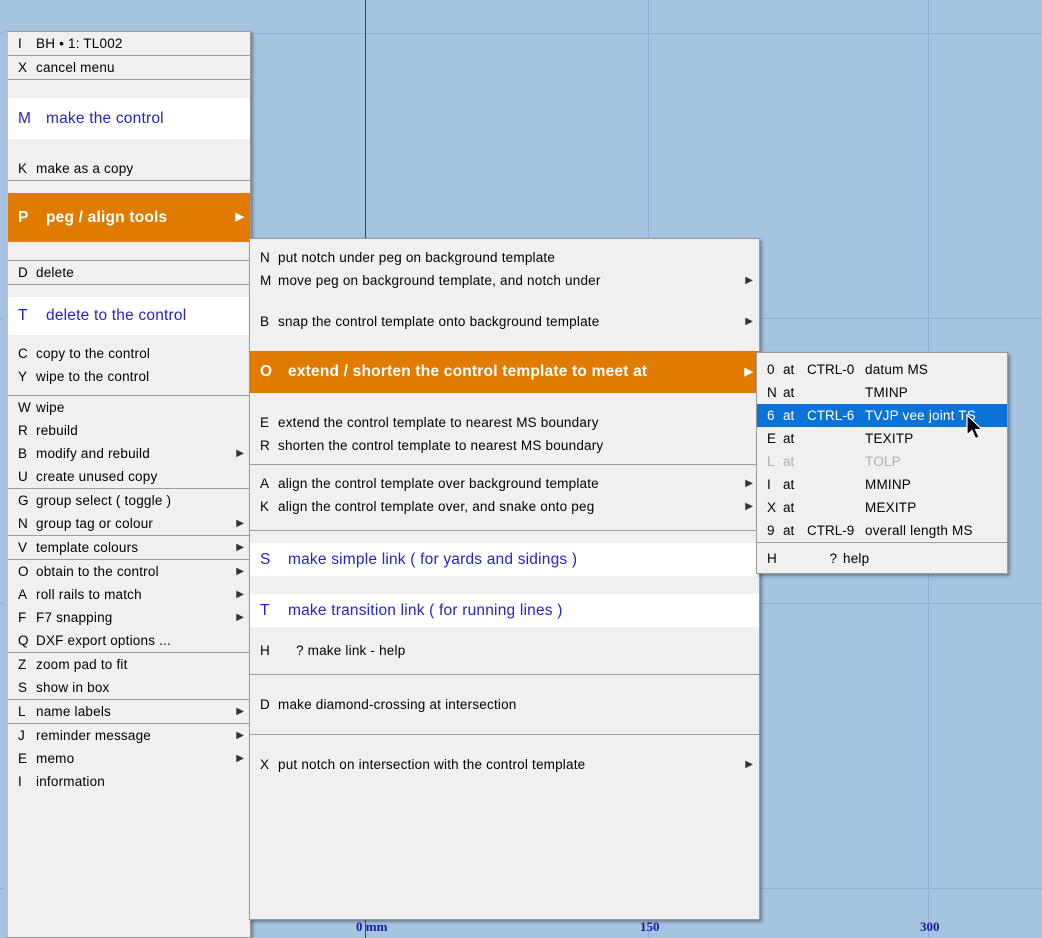 Image resolution: width=1042 pixels, height=938 pixels. What do you see at coordinates (129, 476) in the screenshot?
I see `menu-item-create-unused-copy: U create unused copy` at bounding box center [129, 476].